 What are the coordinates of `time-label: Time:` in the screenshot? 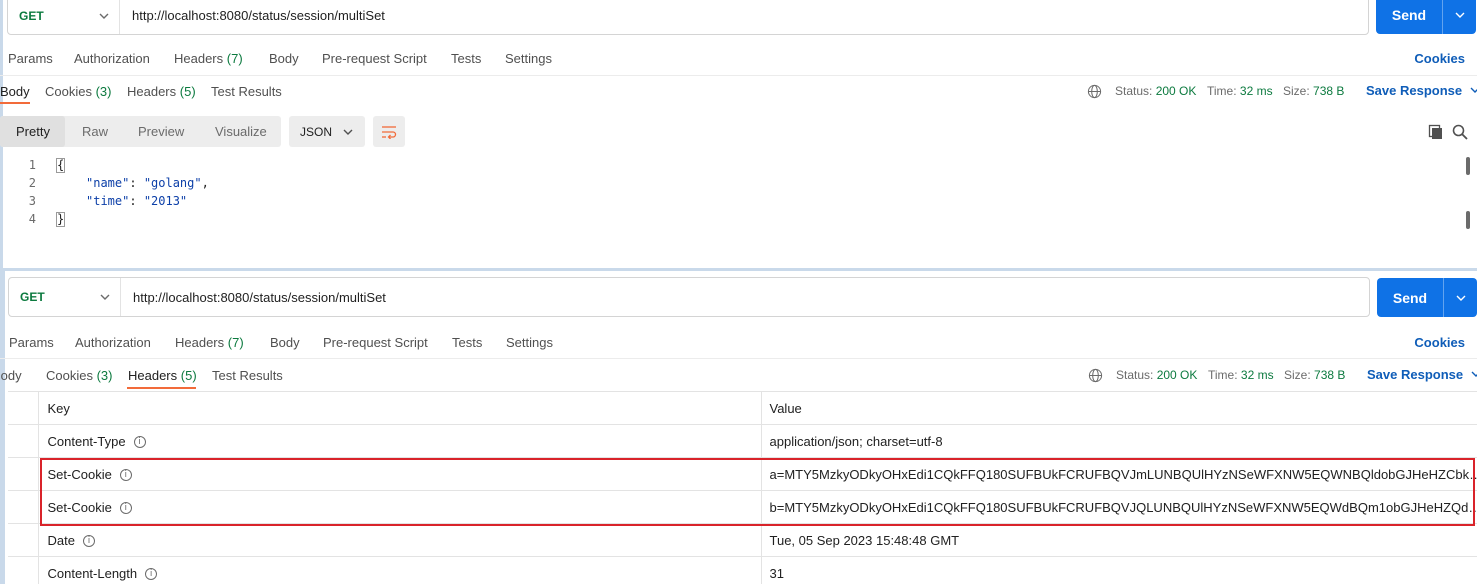 It's located at (1223, 375).